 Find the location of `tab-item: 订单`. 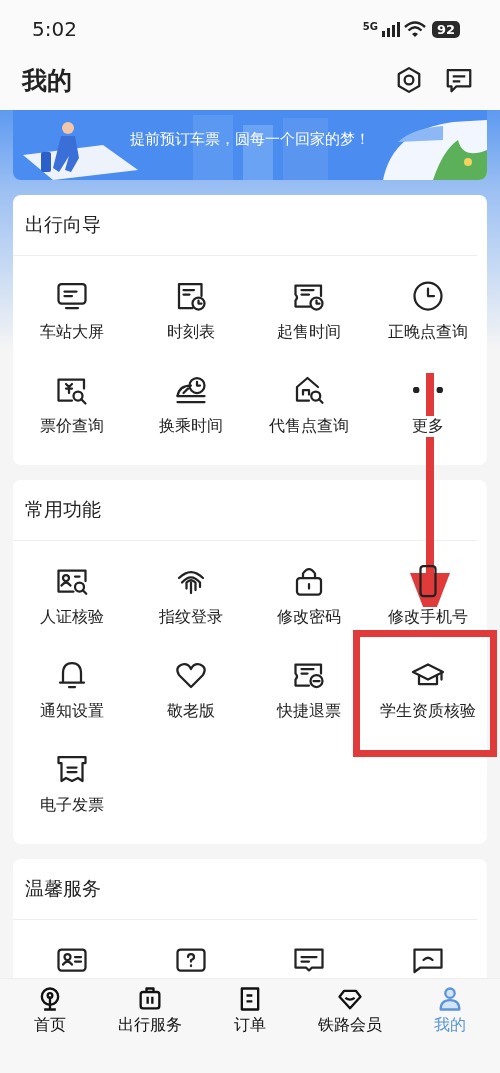

tab-item: 订单 is located at coordinates (250, 1017).